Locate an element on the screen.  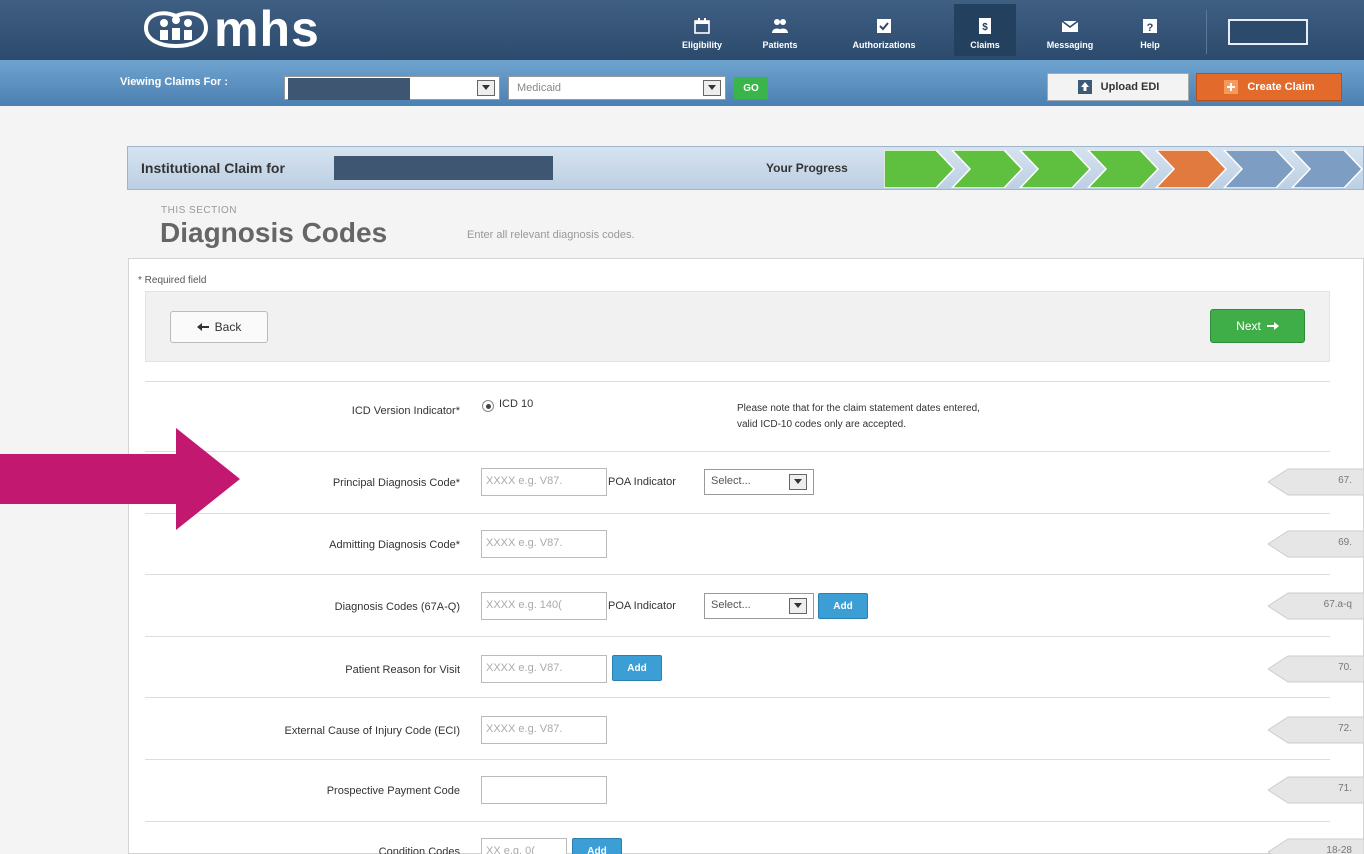
external-cause-label: External Cause of Injury Code (ECI) is located at coordinates (372, 731).